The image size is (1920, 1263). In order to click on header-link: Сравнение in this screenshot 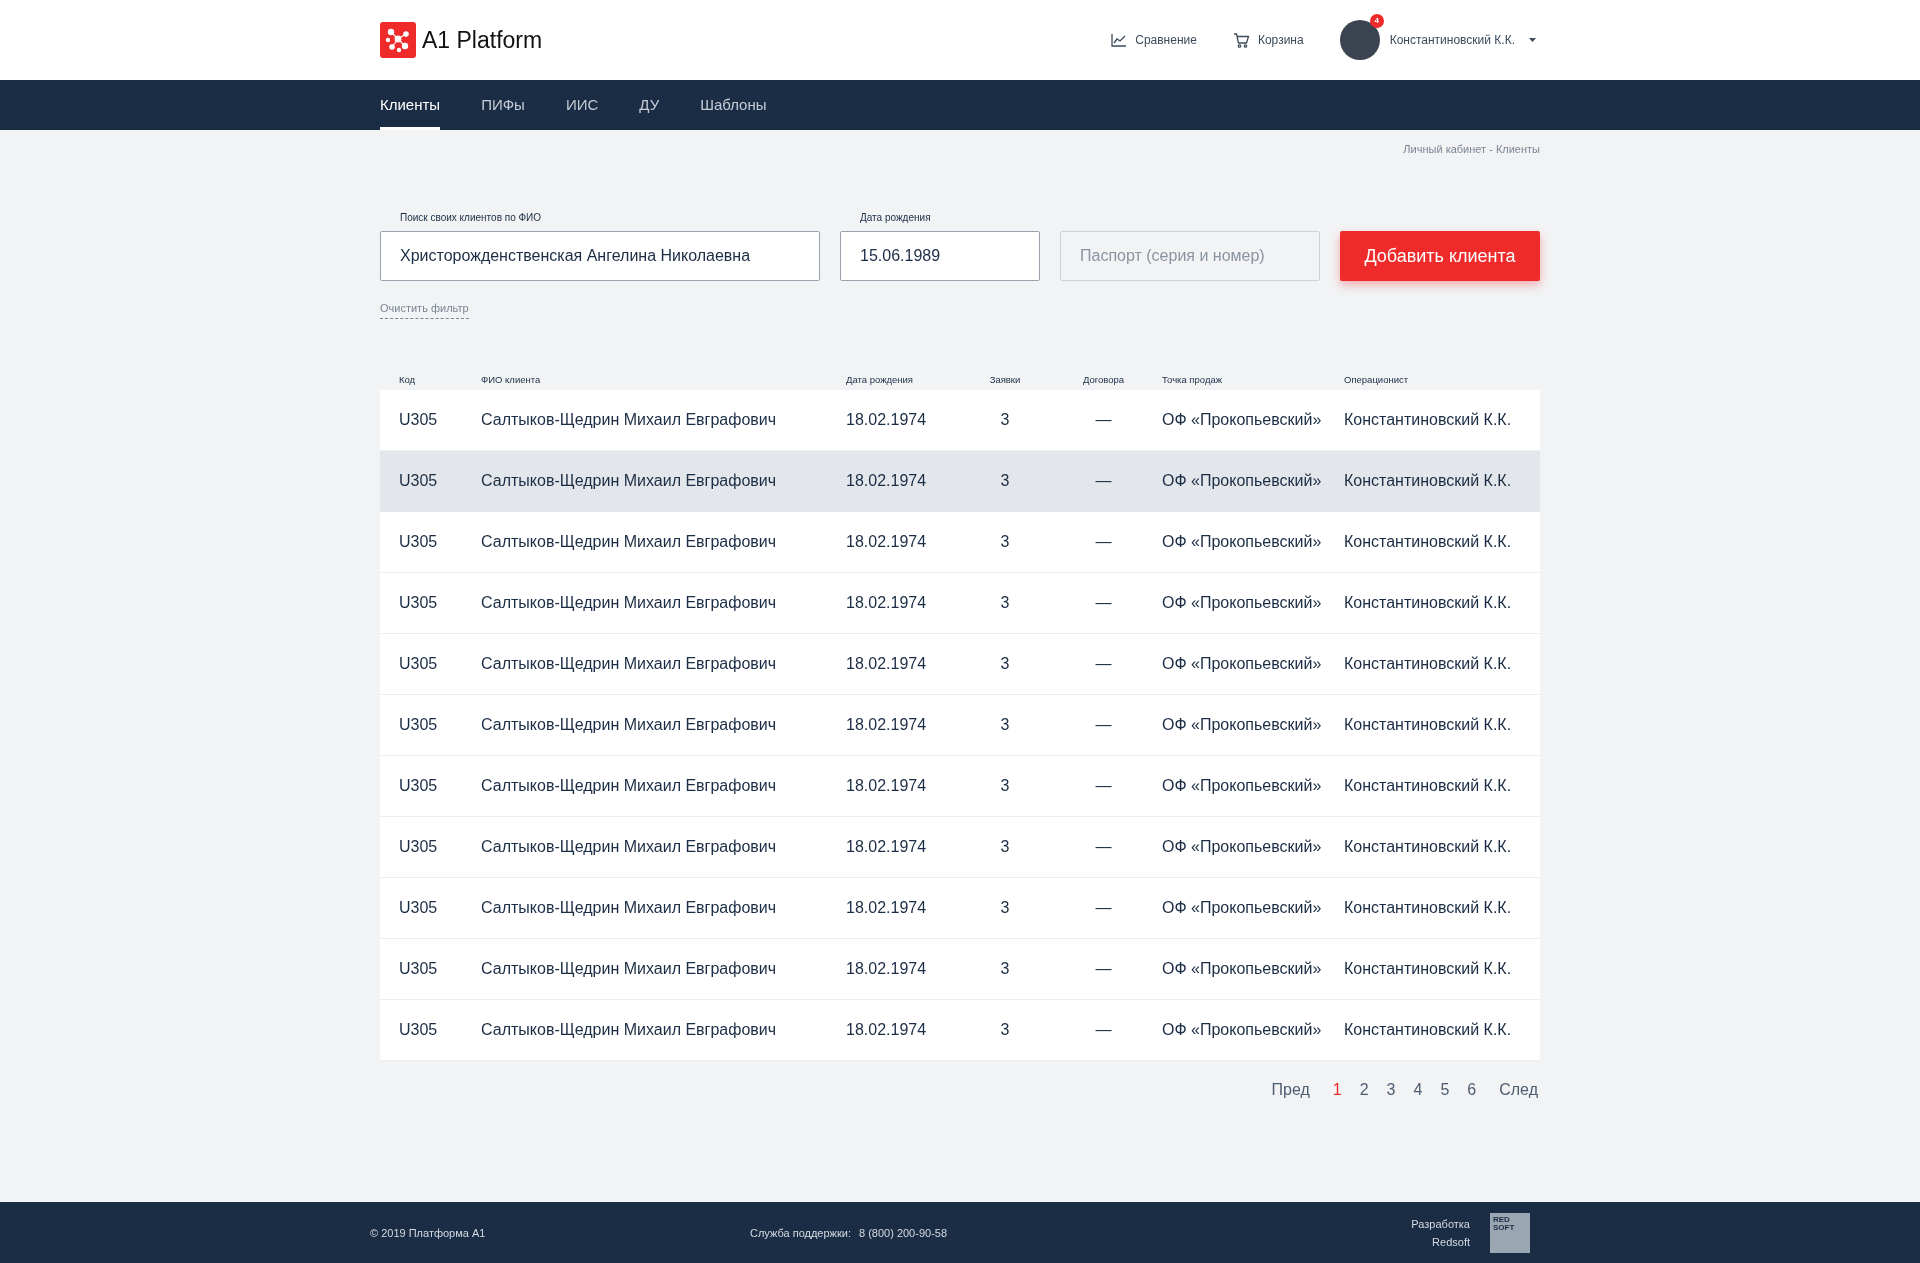, I will do `click(1154, 40)`.